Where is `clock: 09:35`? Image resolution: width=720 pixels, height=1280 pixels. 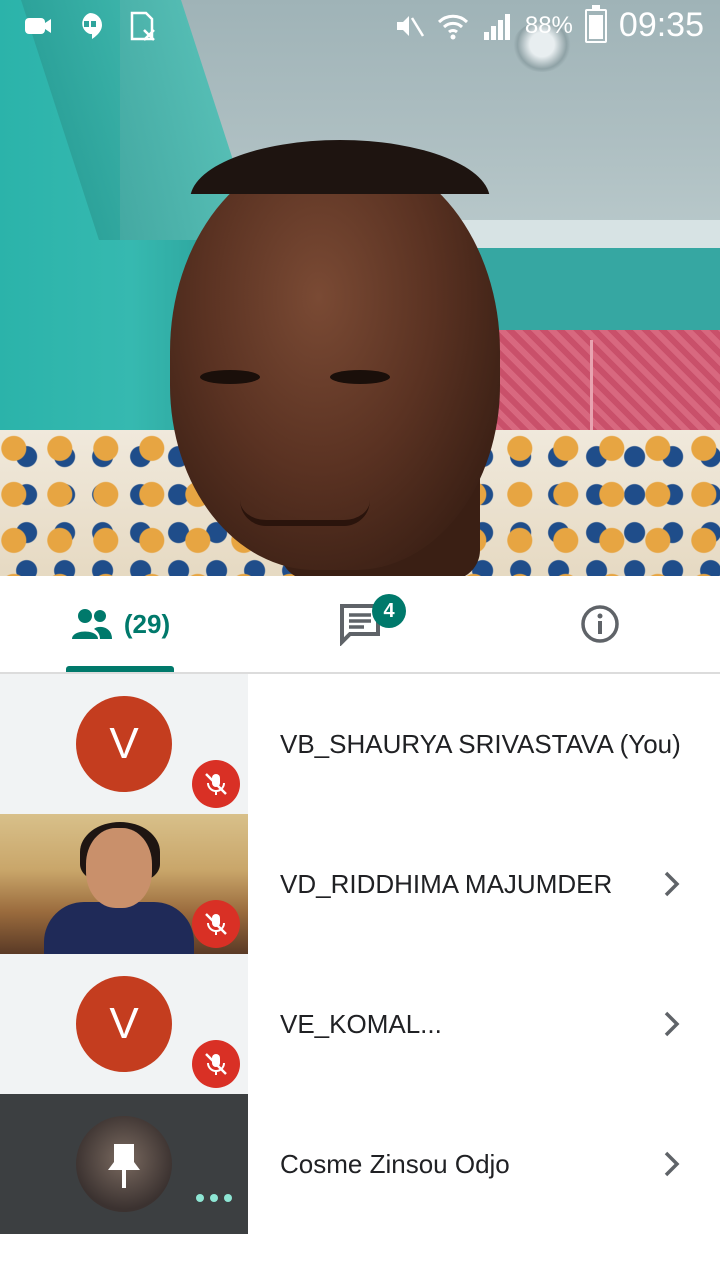
clock: 09:35 is located at coordinates (661, 25).